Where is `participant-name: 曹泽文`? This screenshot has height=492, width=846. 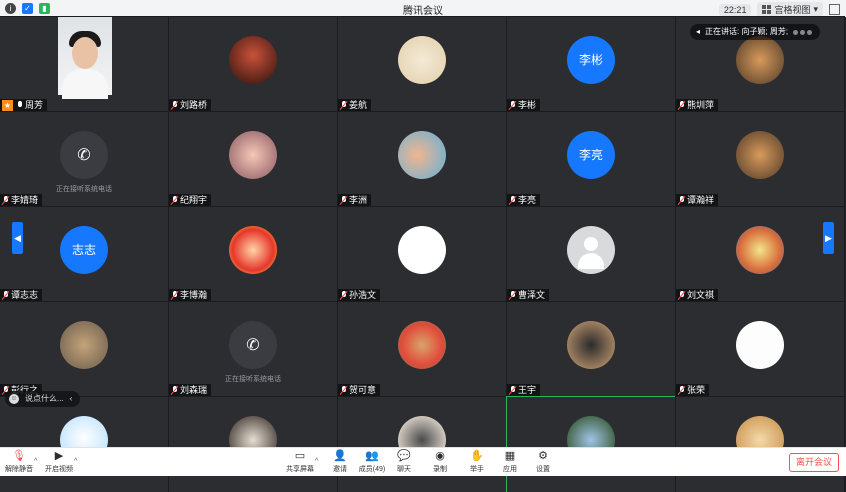 participant-name: 曹泽文 is located at coordinates (532, 295).